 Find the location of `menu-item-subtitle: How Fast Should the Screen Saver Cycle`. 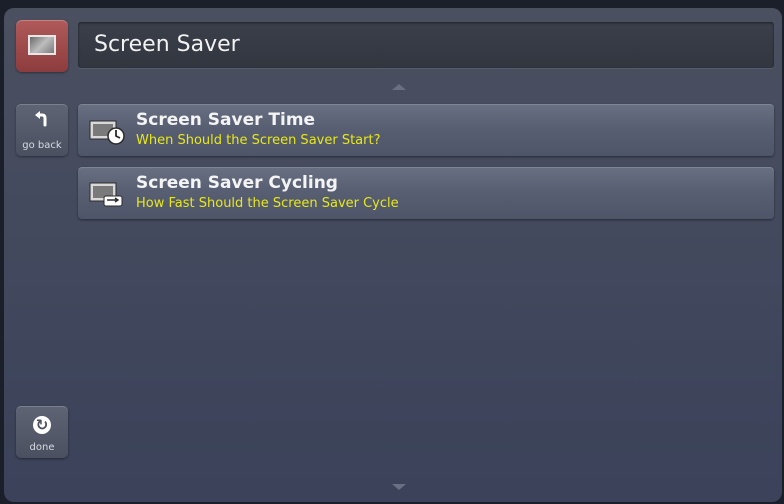

menu-item-subtitle: How Fast Should the Screen Saver Cycle is located at coordinates (267, 203).